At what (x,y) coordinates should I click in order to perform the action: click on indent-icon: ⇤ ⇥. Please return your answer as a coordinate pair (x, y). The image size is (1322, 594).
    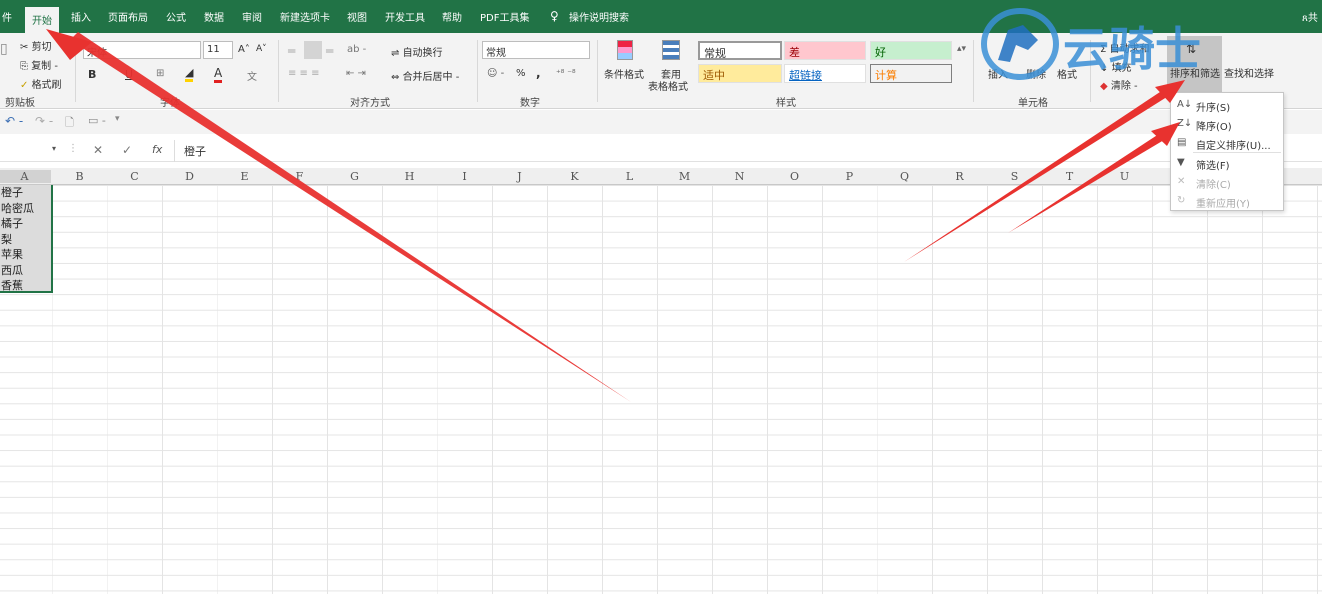
    Looking at the image, I should click on (356, 73).